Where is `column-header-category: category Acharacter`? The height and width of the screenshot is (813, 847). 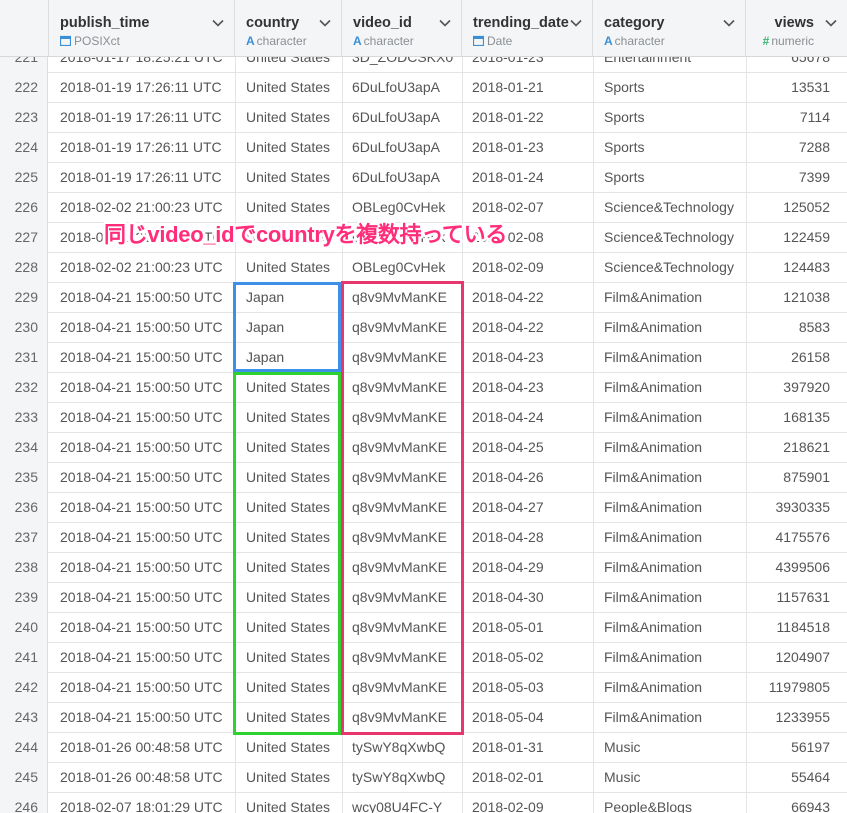 column-header-category: category Acharacter is located at coordinates (669, 28).